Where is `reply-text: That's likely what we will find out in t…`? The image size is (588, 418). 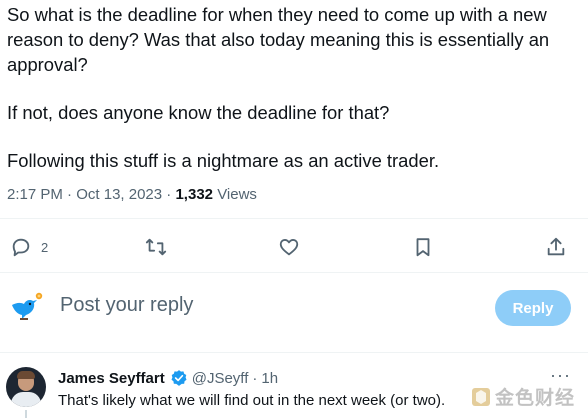 reply-text: That's likely what we will find out in t… is located at coordinates (252, 400).